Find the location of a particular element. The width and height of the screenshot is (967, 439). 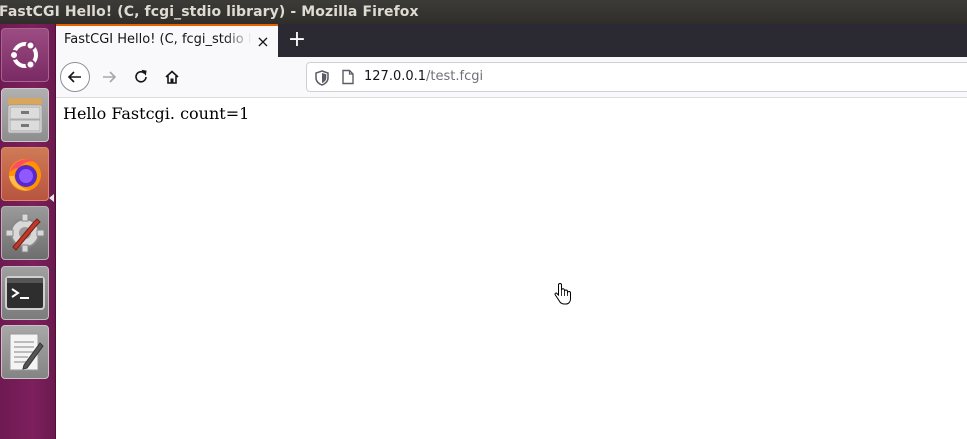

url-text: 127.0.0.1/test.fcgi is located at coordinates (423, 76).